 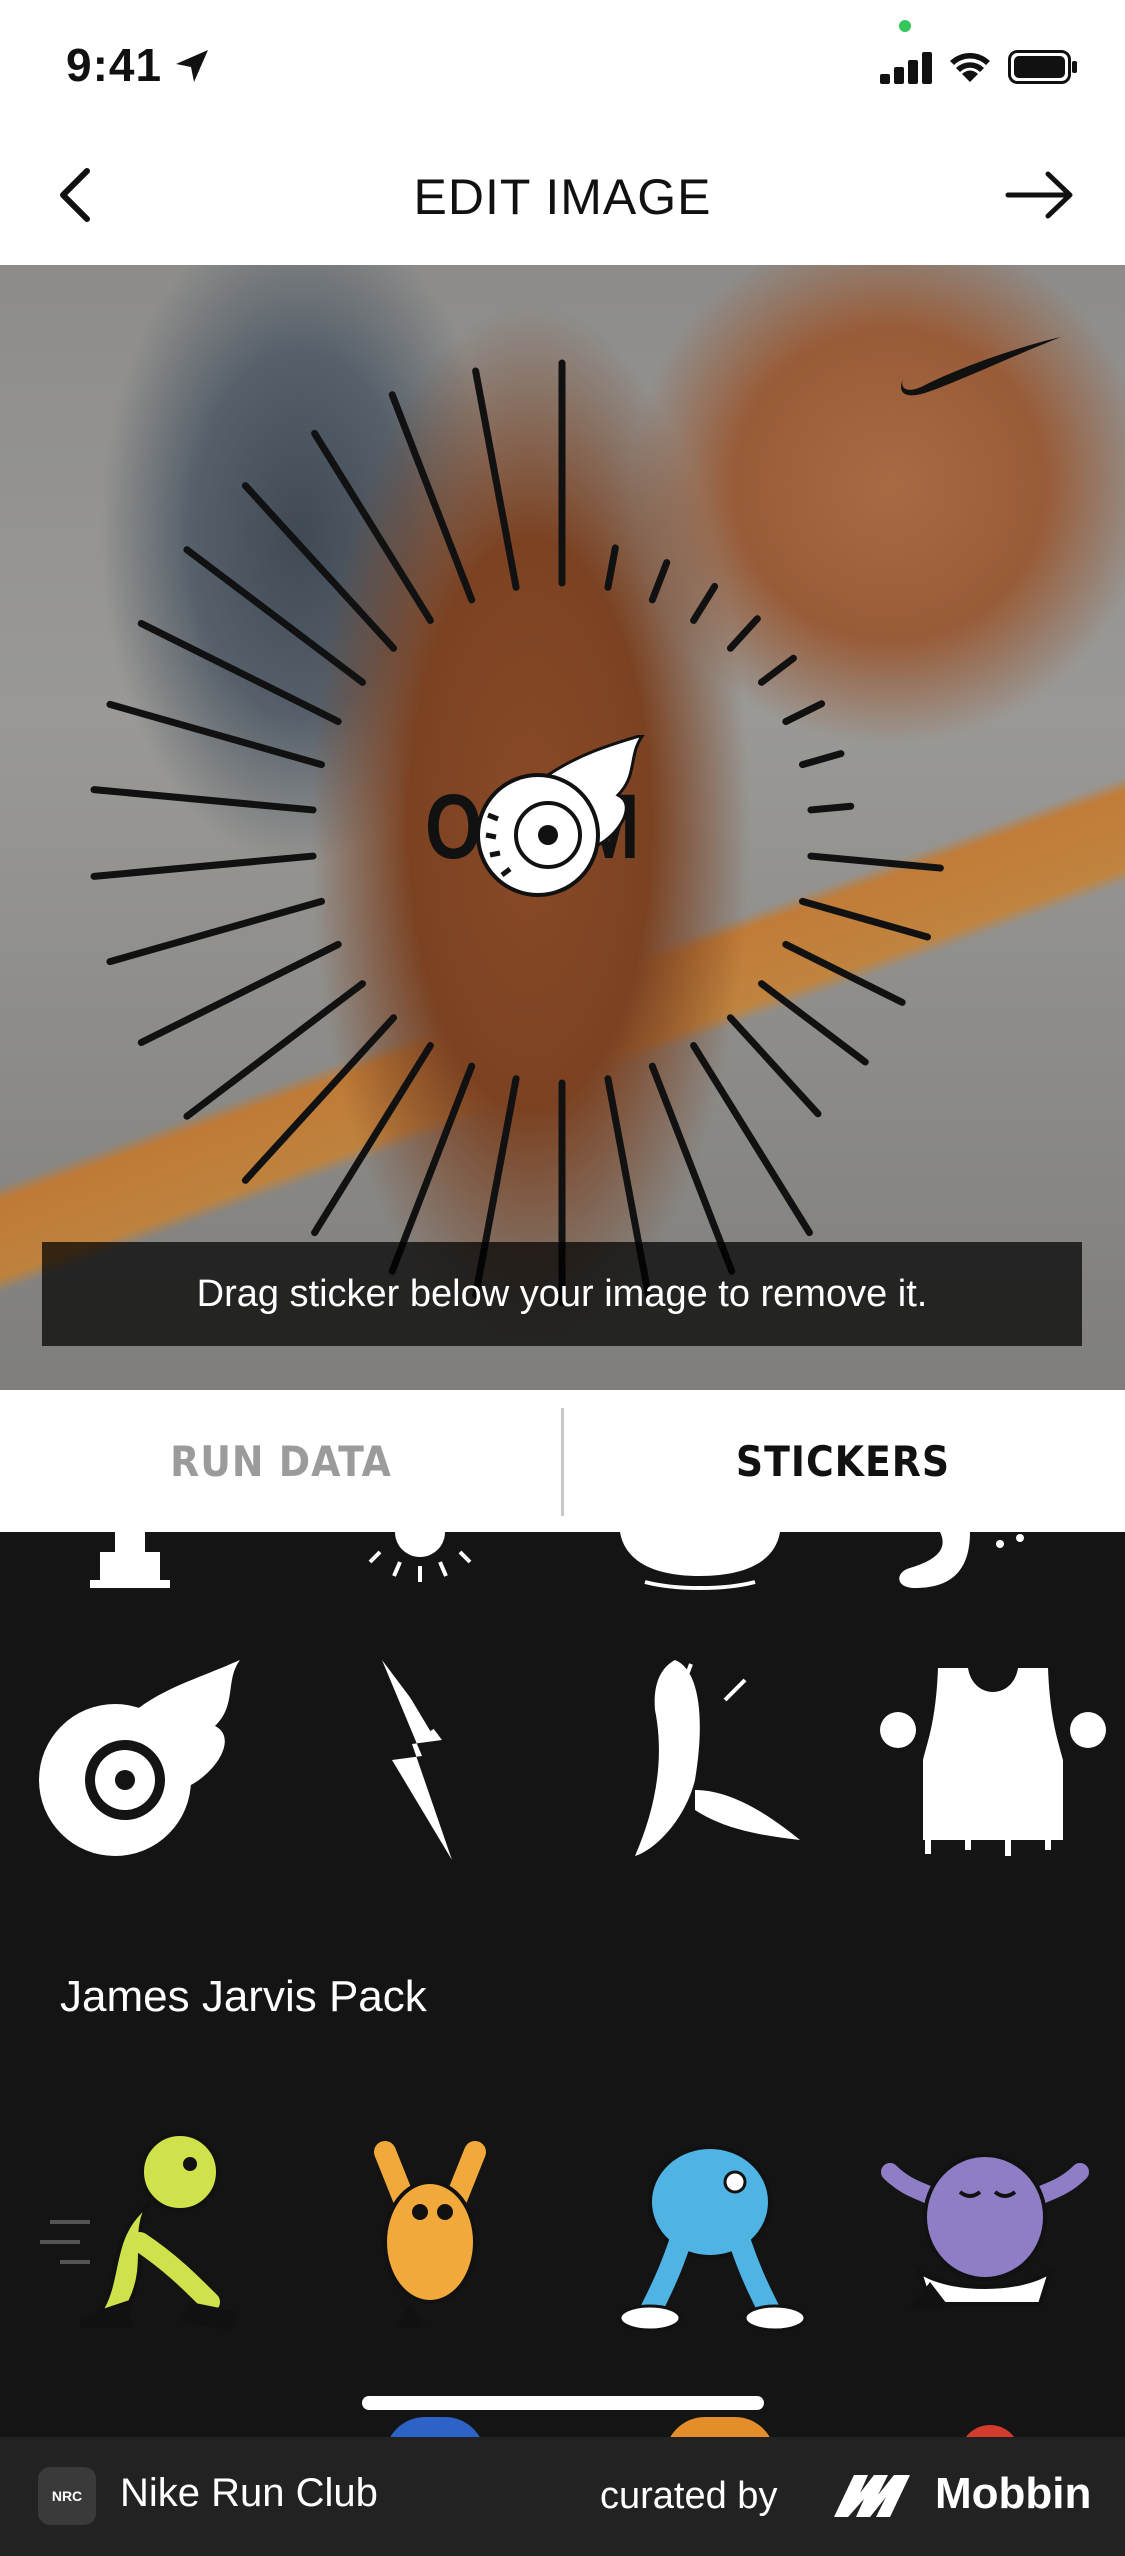 What do you see at coordinates (710, 1760) in the screenshot?
I see `banana-sticker` at bounding box center [710, 1760].